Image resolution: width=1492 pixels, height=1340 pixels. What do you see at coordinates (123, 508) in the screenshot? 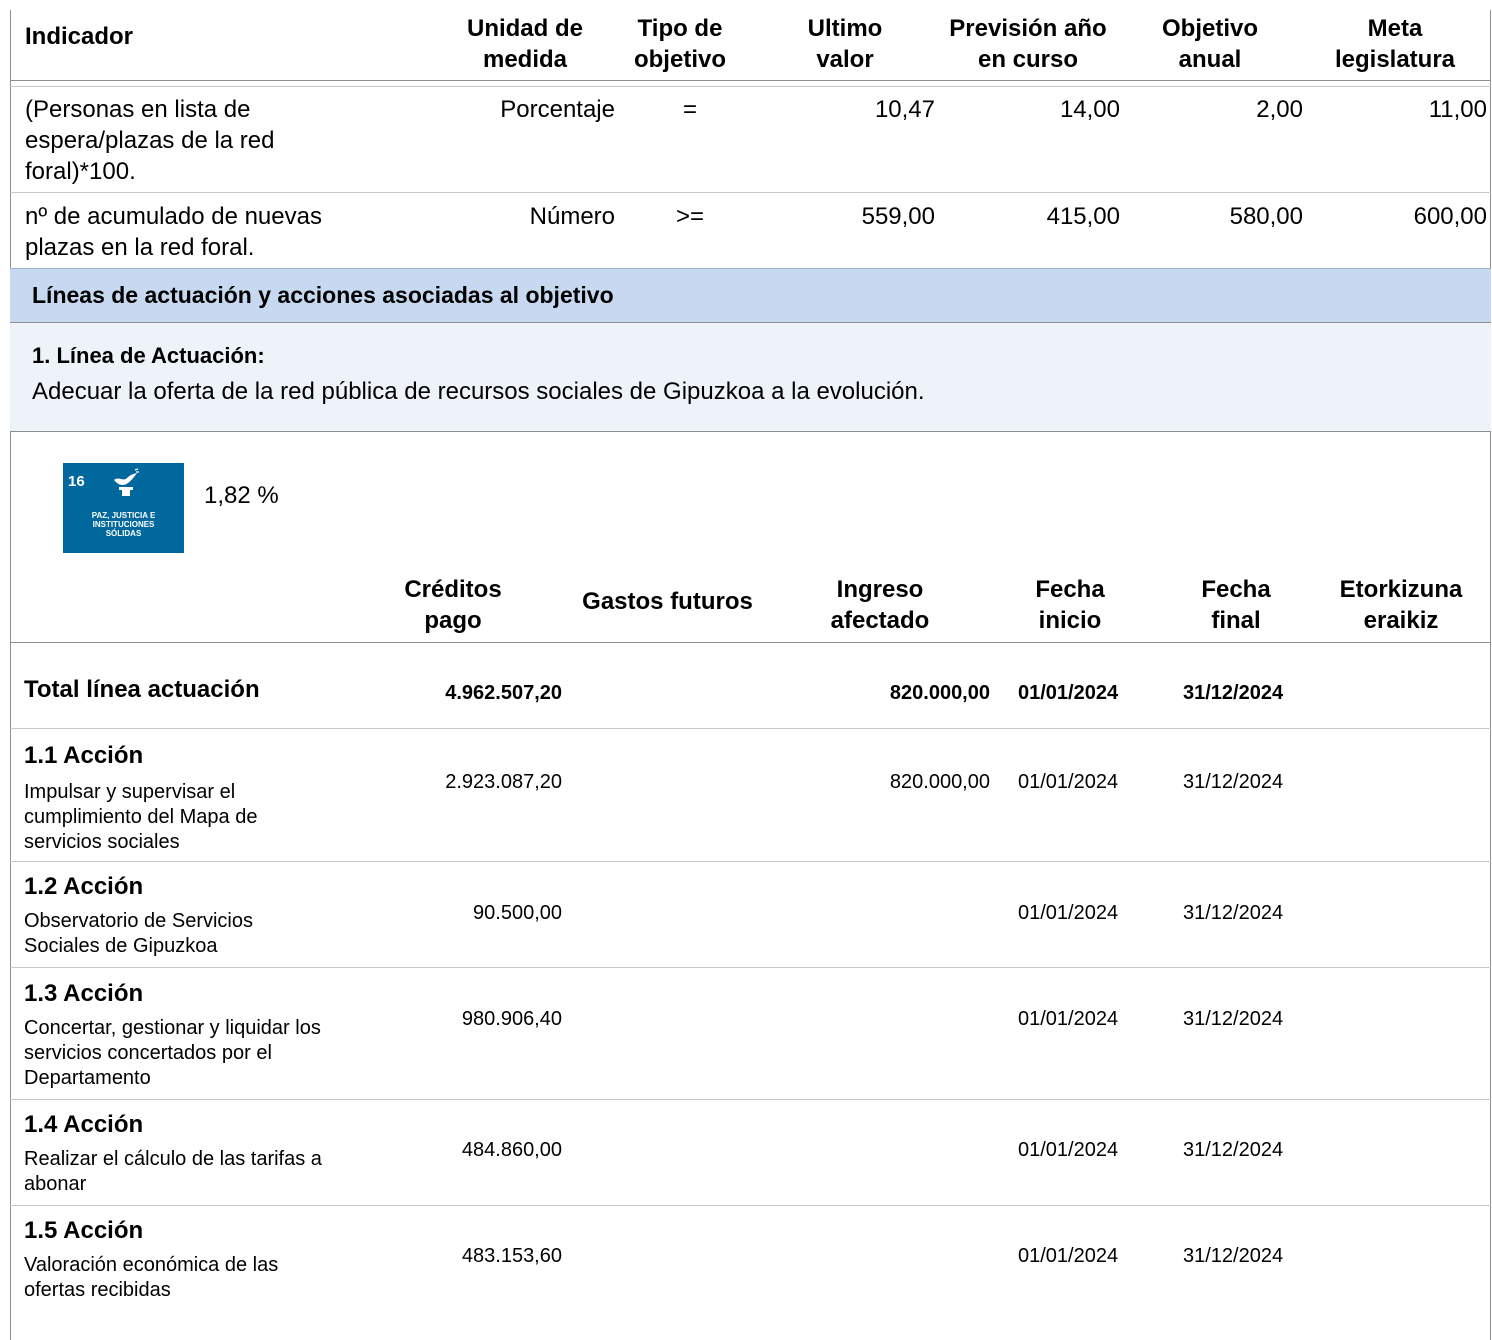
I see `ods-16-badge: 16 PAZ, JUSTICIA E INSTITUCIONES SÓLIDAS` at bounding box center [123, 508].